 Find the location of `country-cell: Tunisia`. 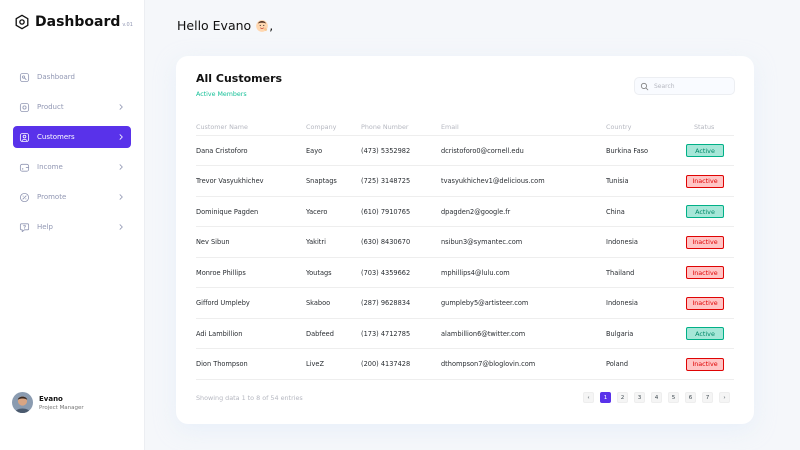

country-cell: Tunisia is located at coordinates (617, 181).